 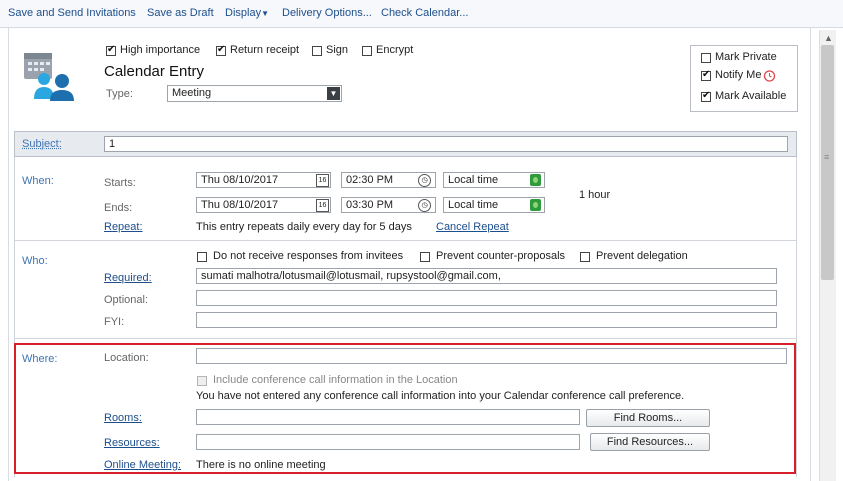 What do you see at coordinates (769, 76) in the screenshot?
I see `alarm-clock-icon` at bounding box center [769, 76].